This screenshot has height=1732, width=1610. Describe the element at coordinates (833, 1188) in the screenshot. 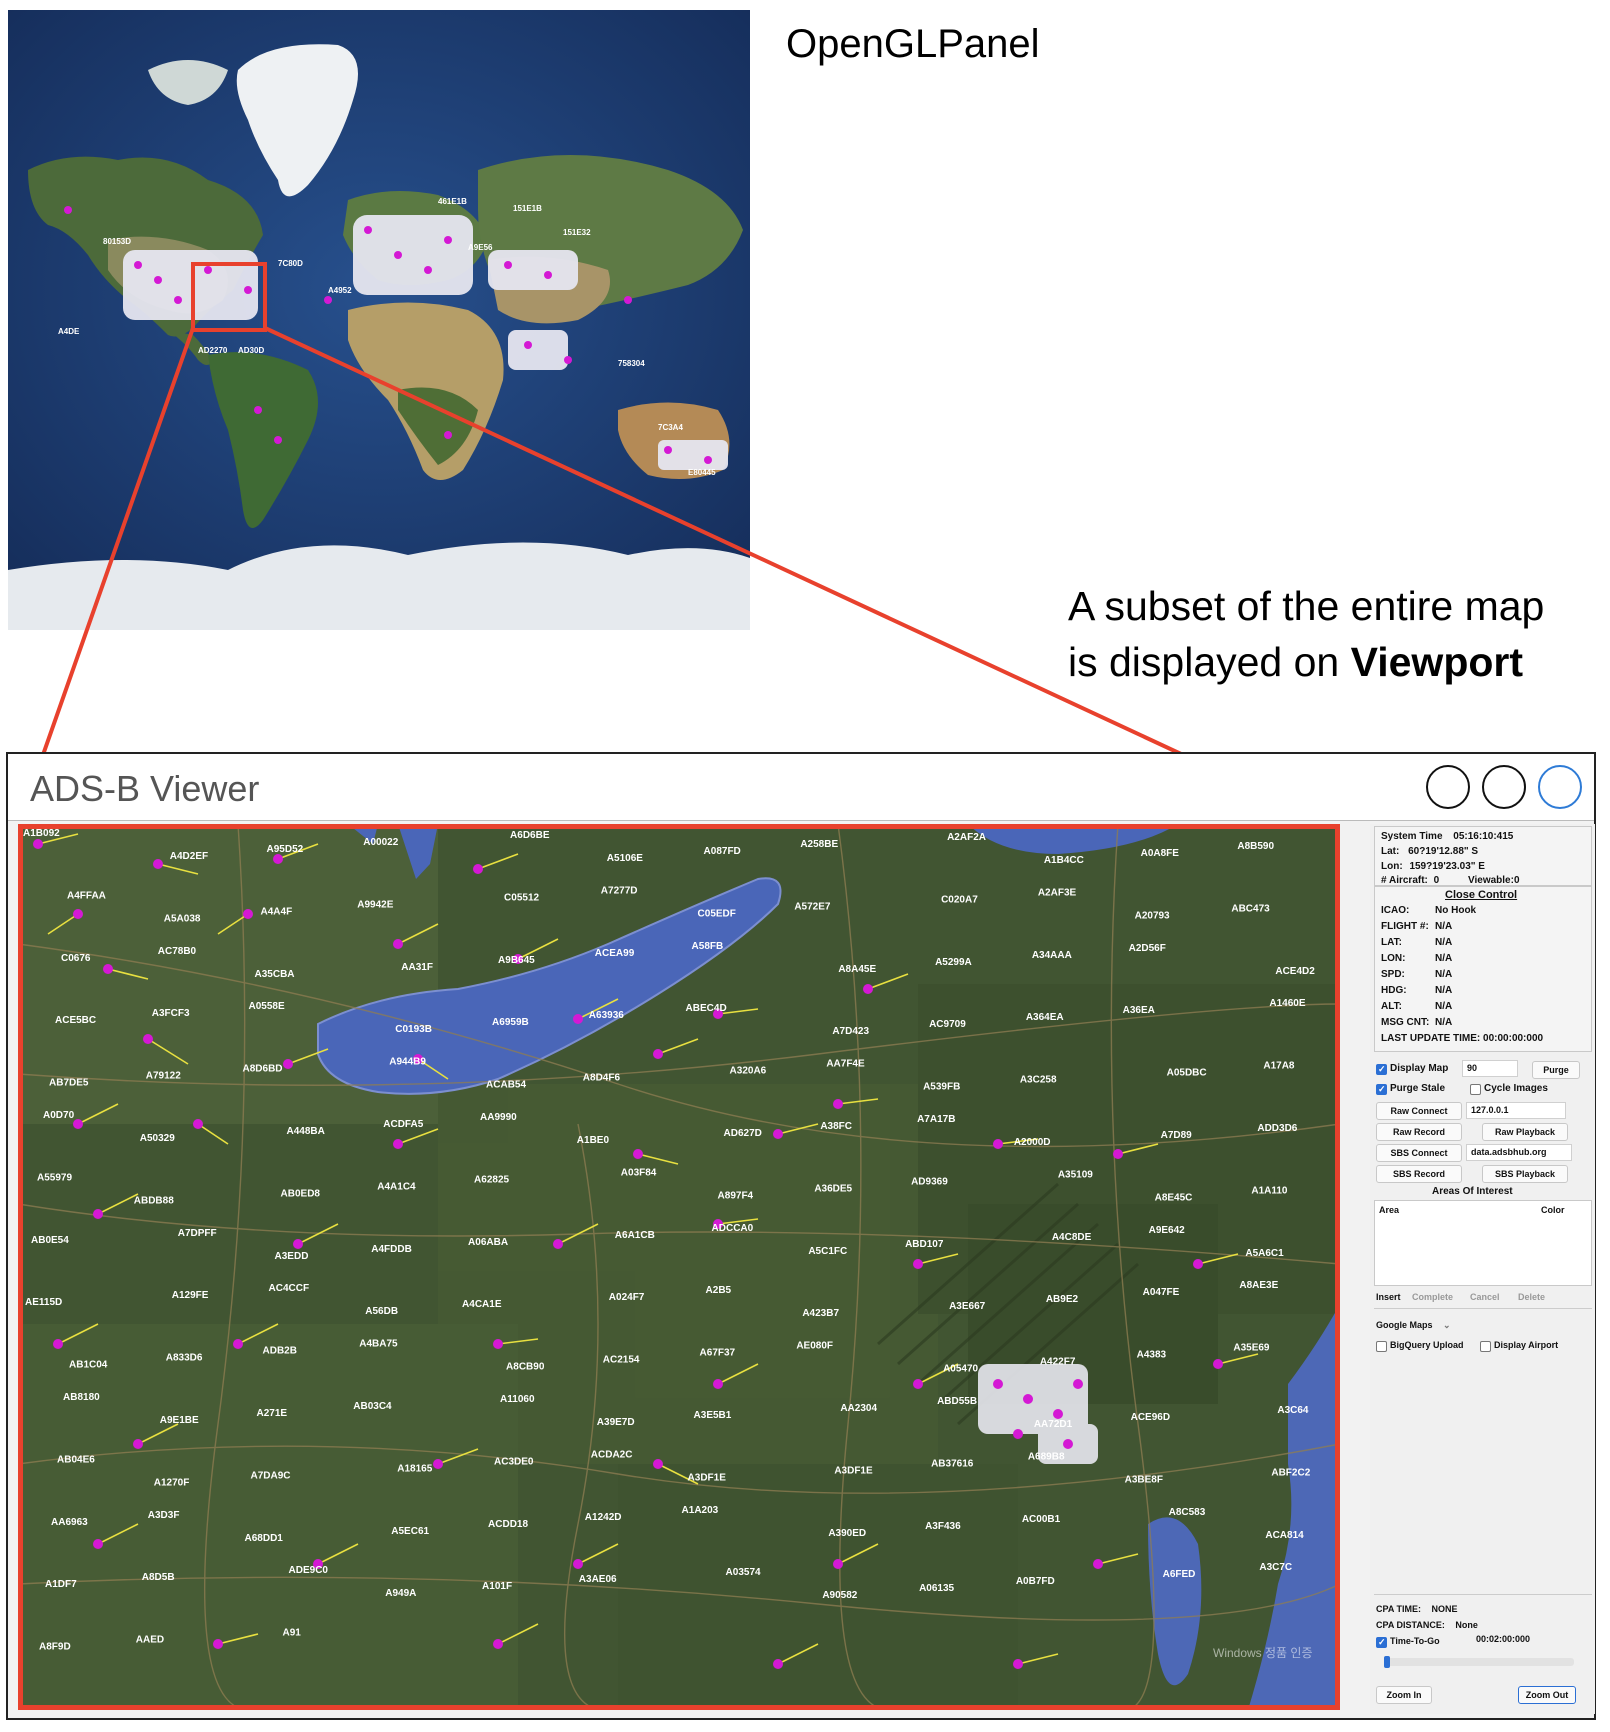

I see `aircraft-label: A36DE5` at that location.